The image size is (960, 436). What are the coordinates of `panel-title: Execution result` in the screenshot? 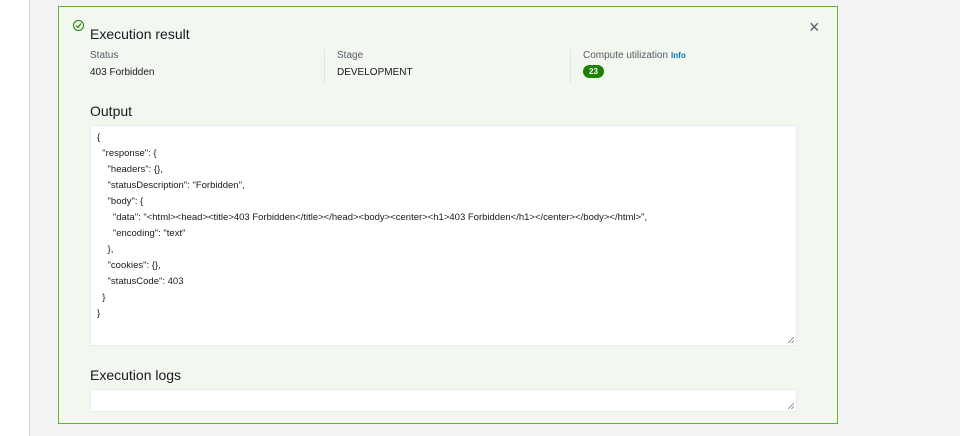 It's located at (140, 34).